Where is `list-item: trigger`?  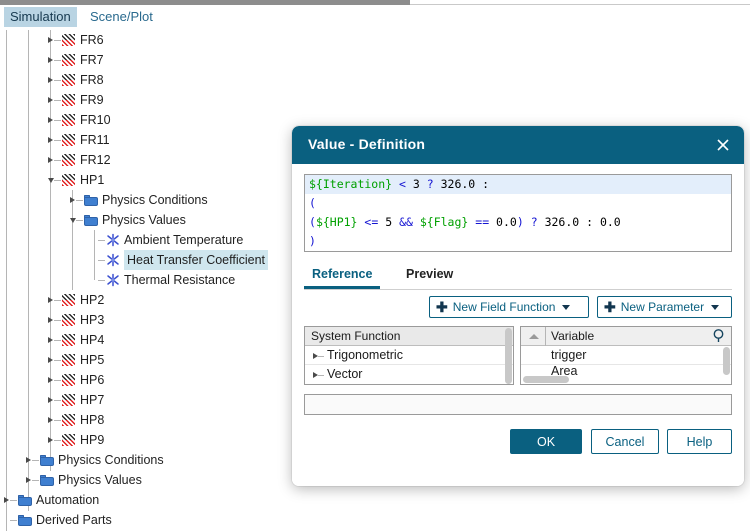
list-item: trigger is located at coordinates (626, 355).